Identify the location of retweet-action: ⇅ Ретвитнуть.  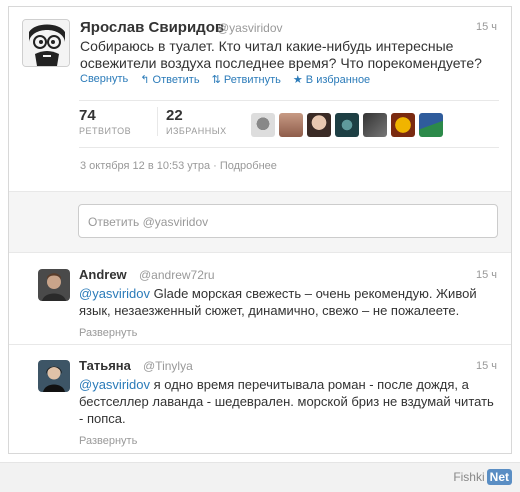
(246, 79).